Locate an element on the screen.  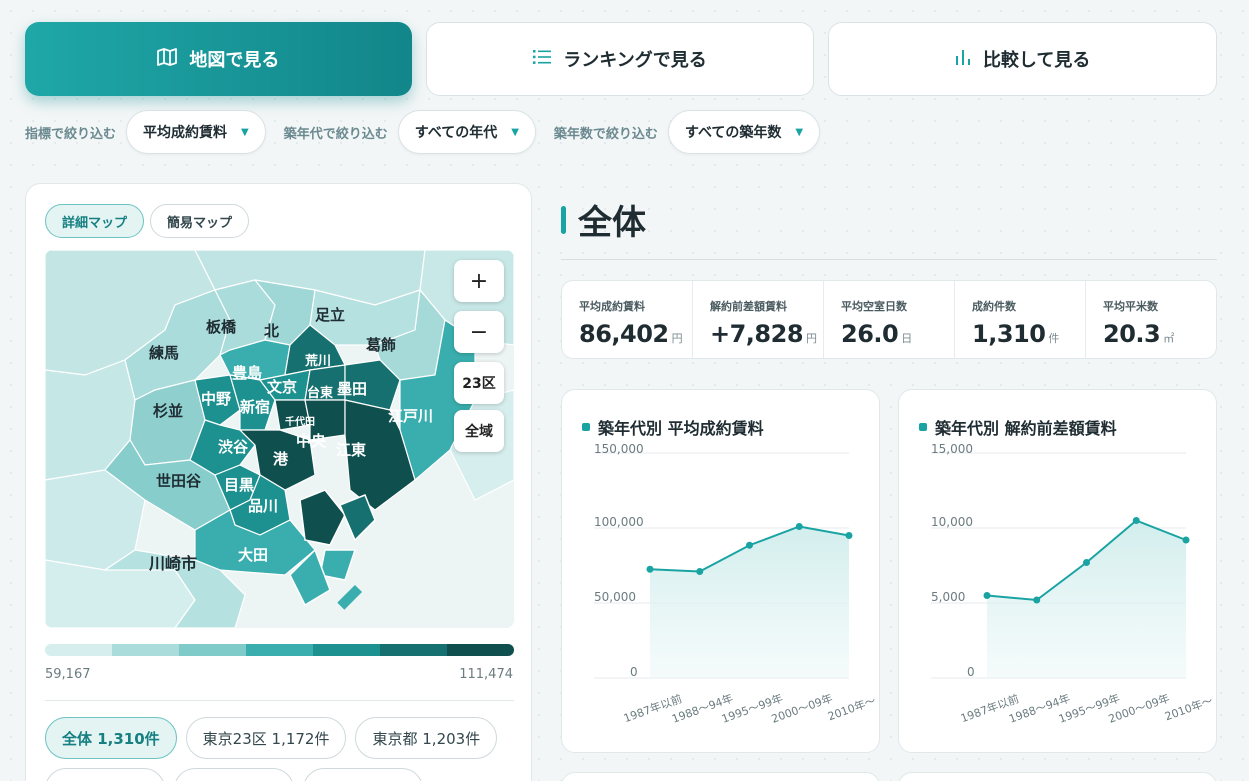
ward-label-itabashi: 板橋 is located at coordinates (221, 327).